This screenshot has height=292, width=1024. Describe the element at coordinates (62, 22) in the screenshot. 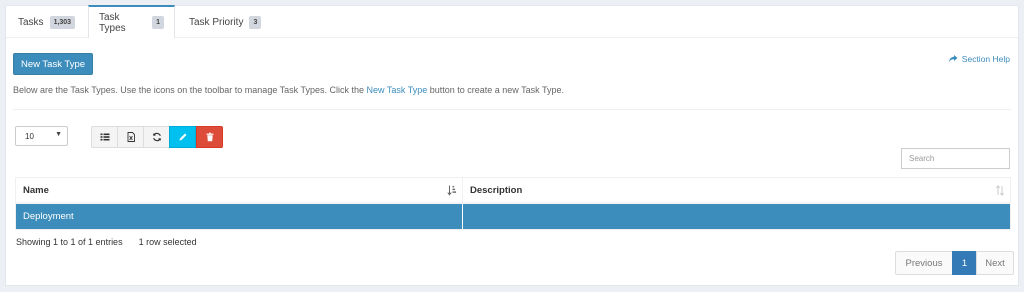

I see `count-badge: 1,303` at that location.